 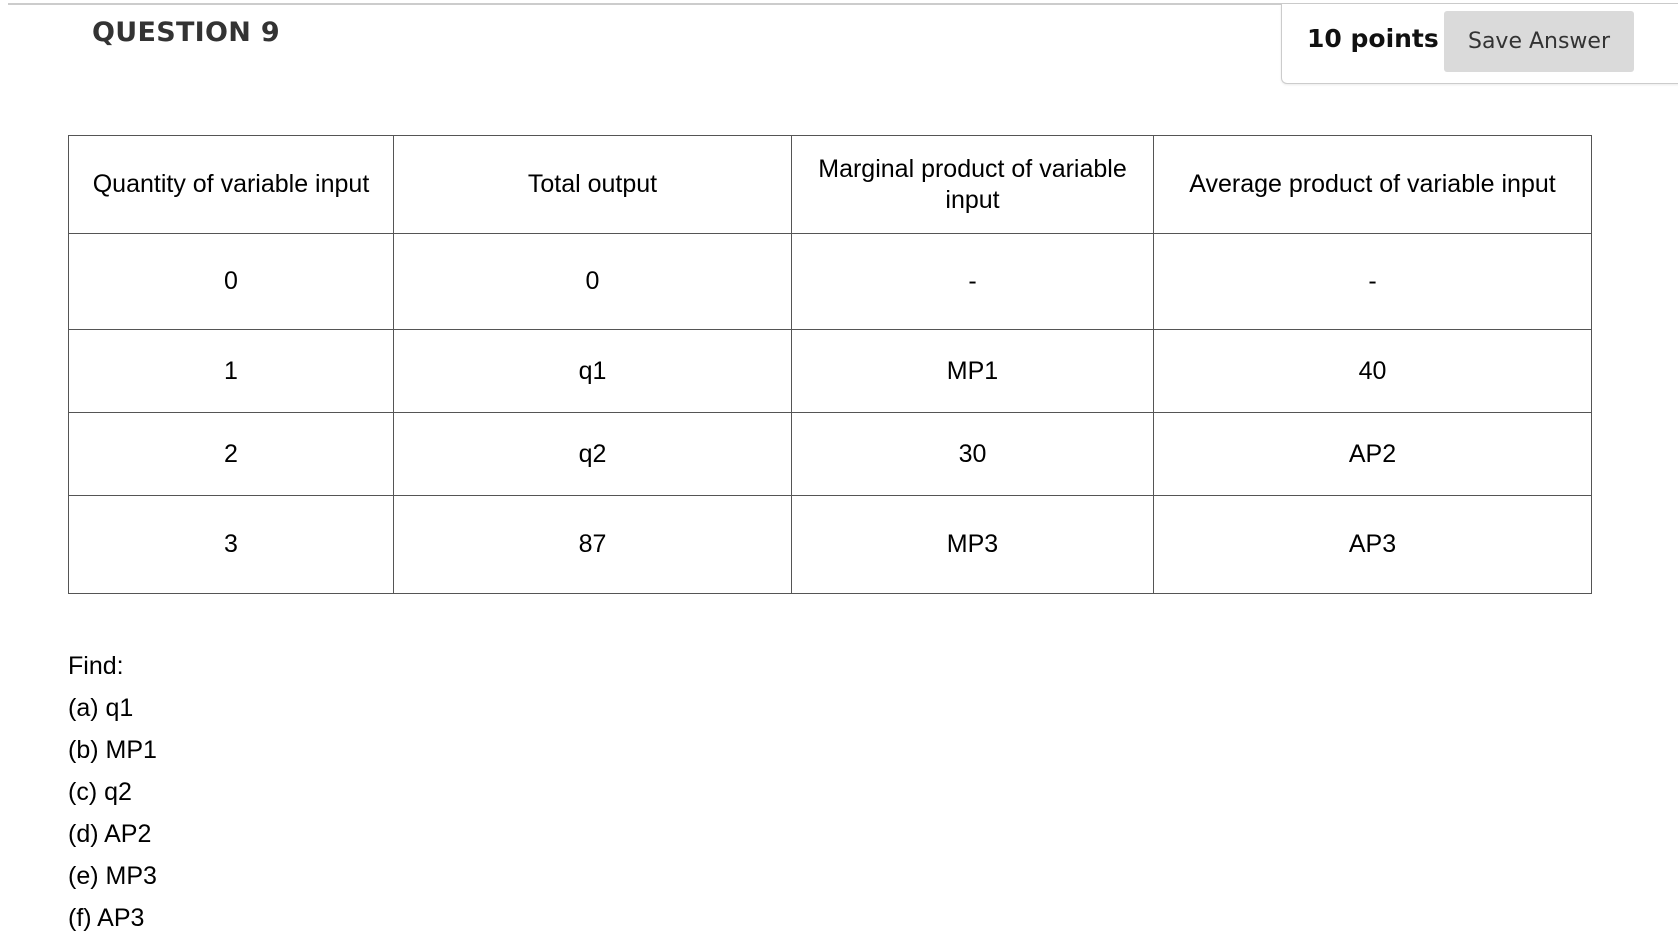 What do you see at coordinates (112, 876) in the screenshot?
I see `find-item: (e) MP3` at bounding box center [112, 876].